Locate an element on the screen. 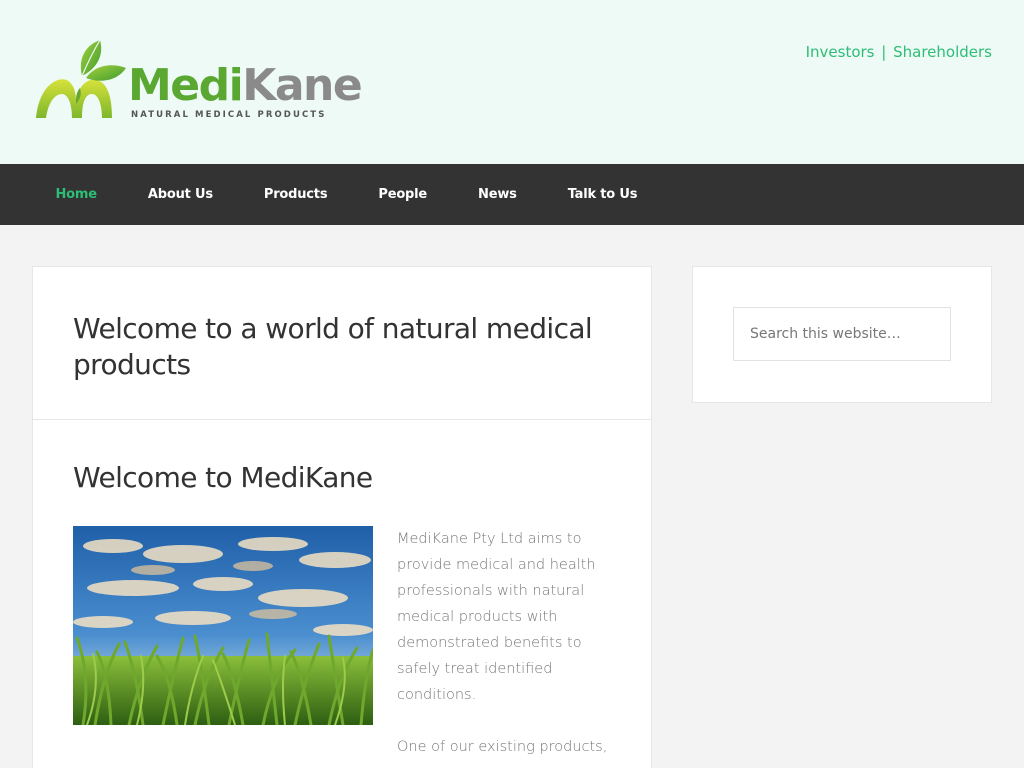  medikane-logo: MediKane NATURAL MEDICAL PRODUCTS is located at coordinates (197, 81).